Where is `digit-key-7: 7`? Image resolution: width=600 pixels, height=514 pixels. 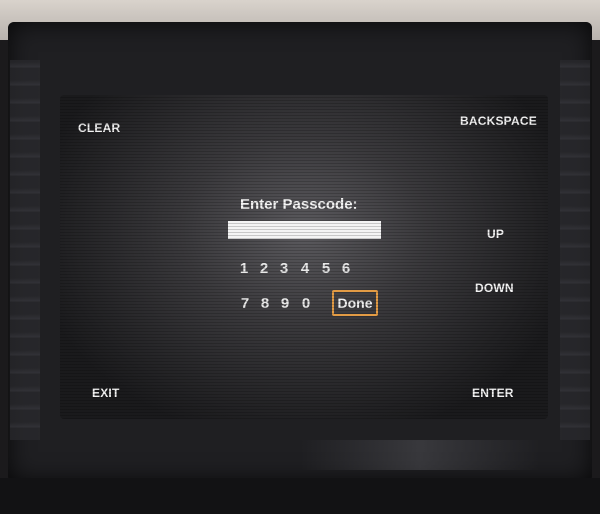
digit-key-7: 7 is located at coordinates (245, 303).